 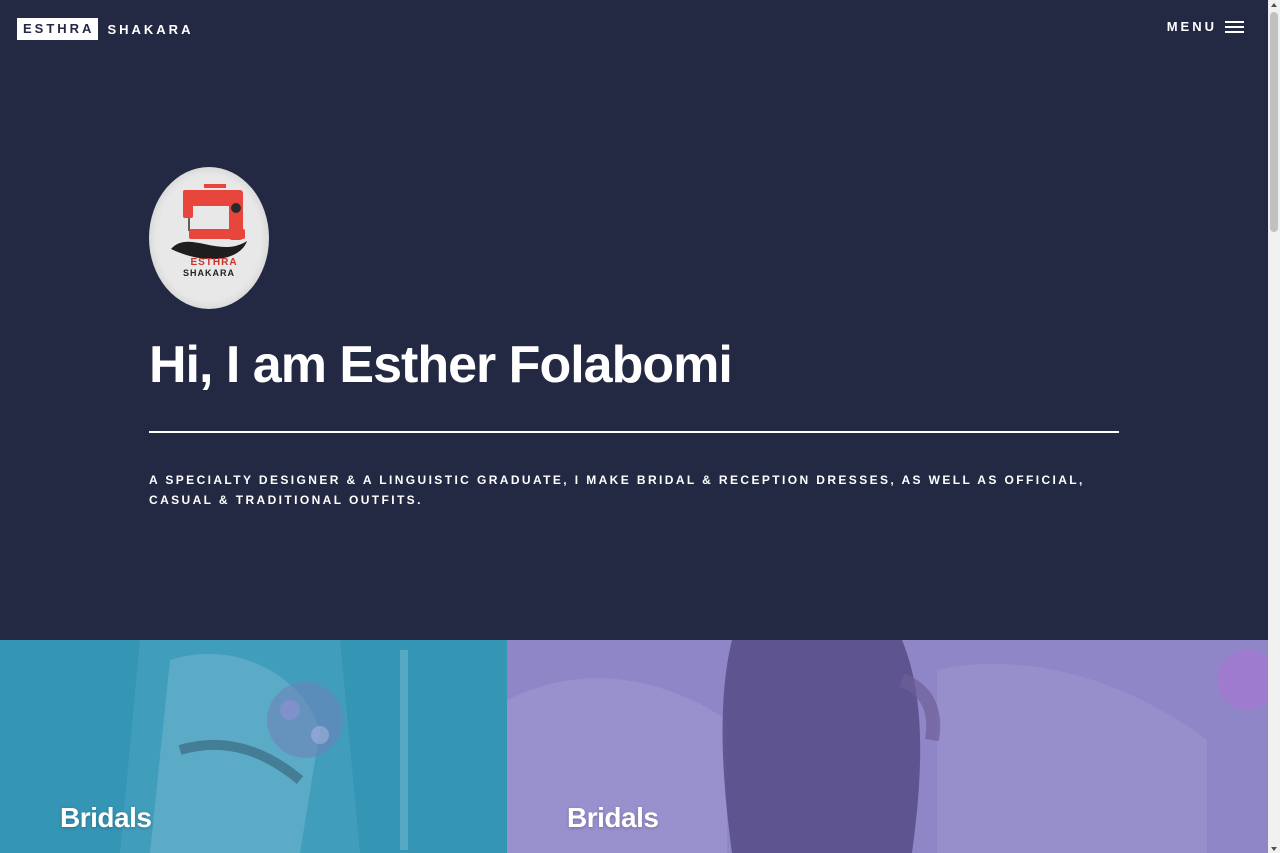 I want to click on site-header: ESTHRA SHAKARA MENU, so click(x=634, y=29).